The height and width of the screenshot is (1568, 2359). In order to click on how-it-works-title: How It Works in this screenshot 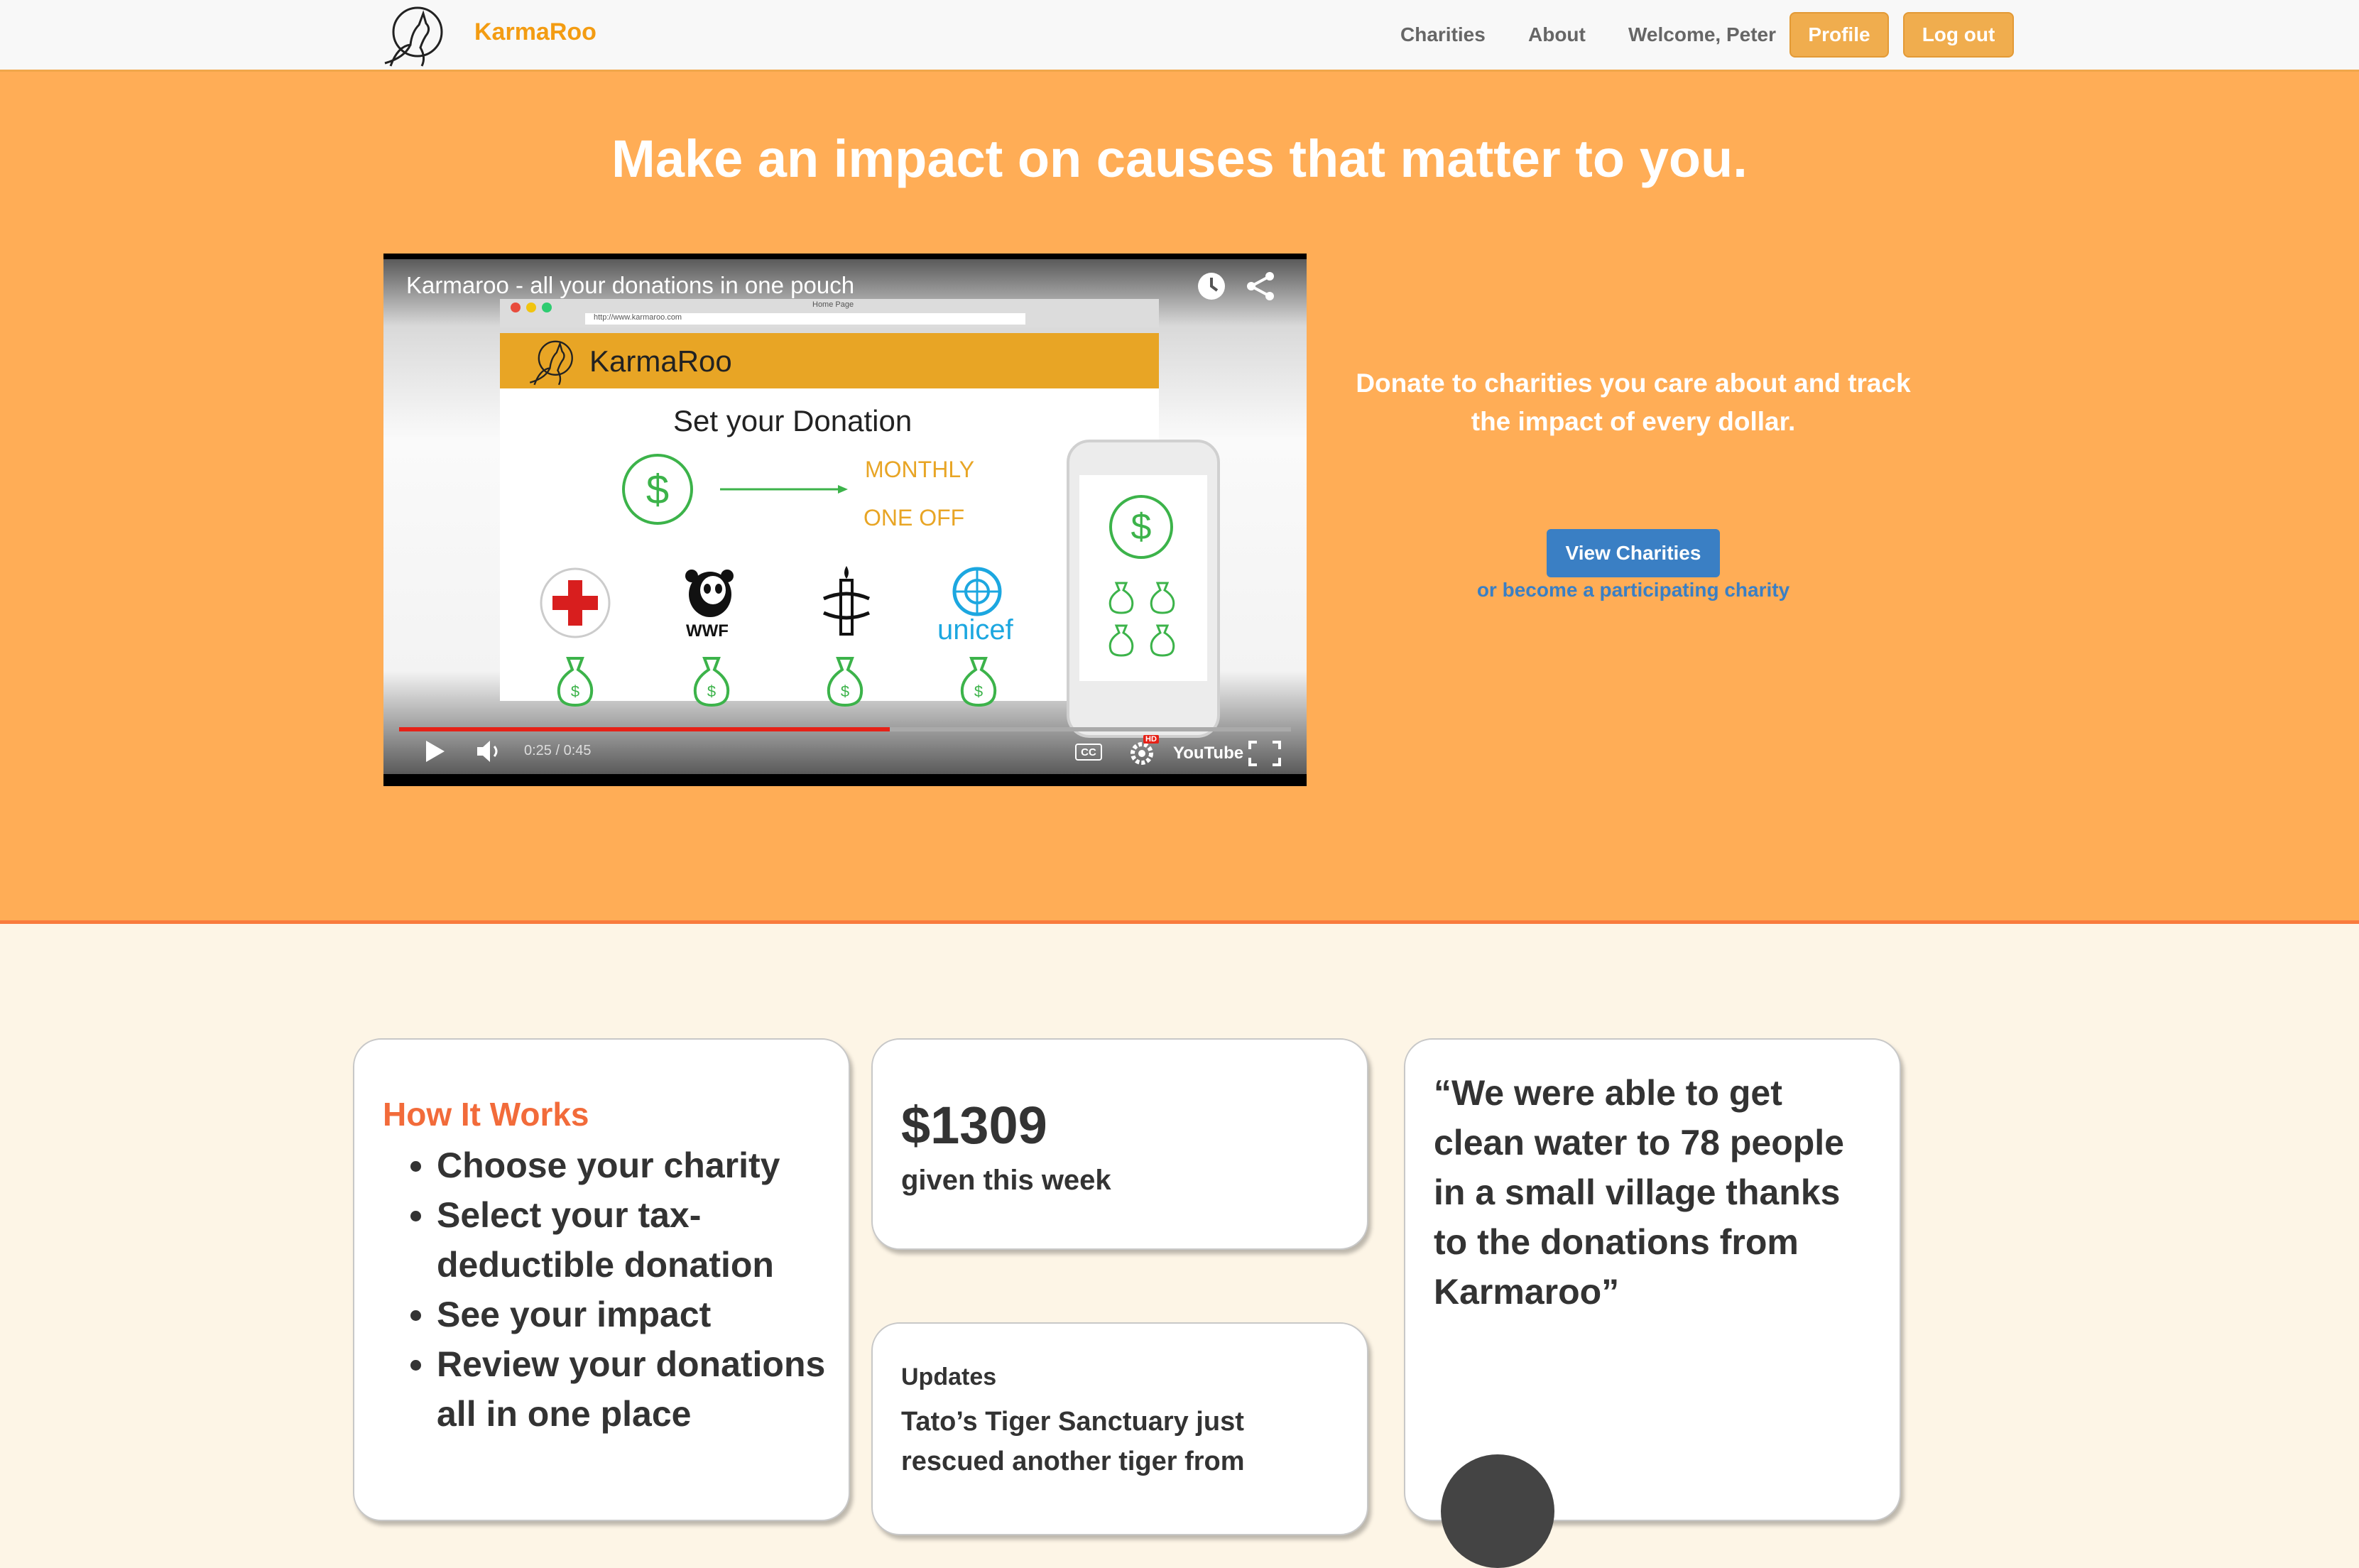, I will do `click(486, 1114)`.